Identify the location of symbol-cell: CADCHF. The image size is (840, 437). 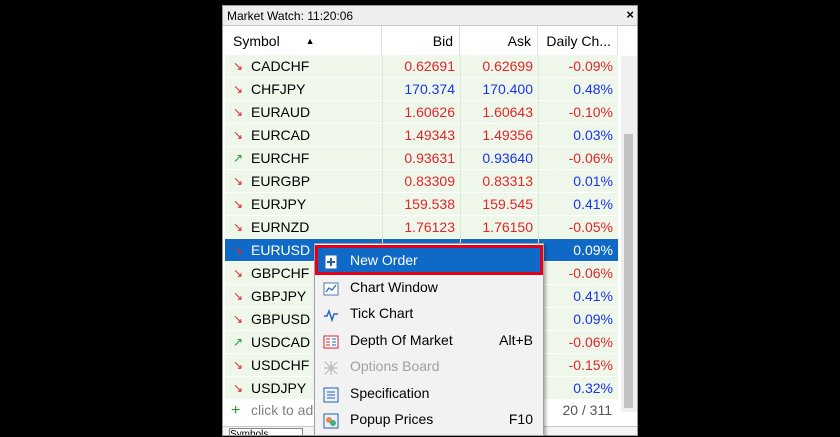
(280, 66).